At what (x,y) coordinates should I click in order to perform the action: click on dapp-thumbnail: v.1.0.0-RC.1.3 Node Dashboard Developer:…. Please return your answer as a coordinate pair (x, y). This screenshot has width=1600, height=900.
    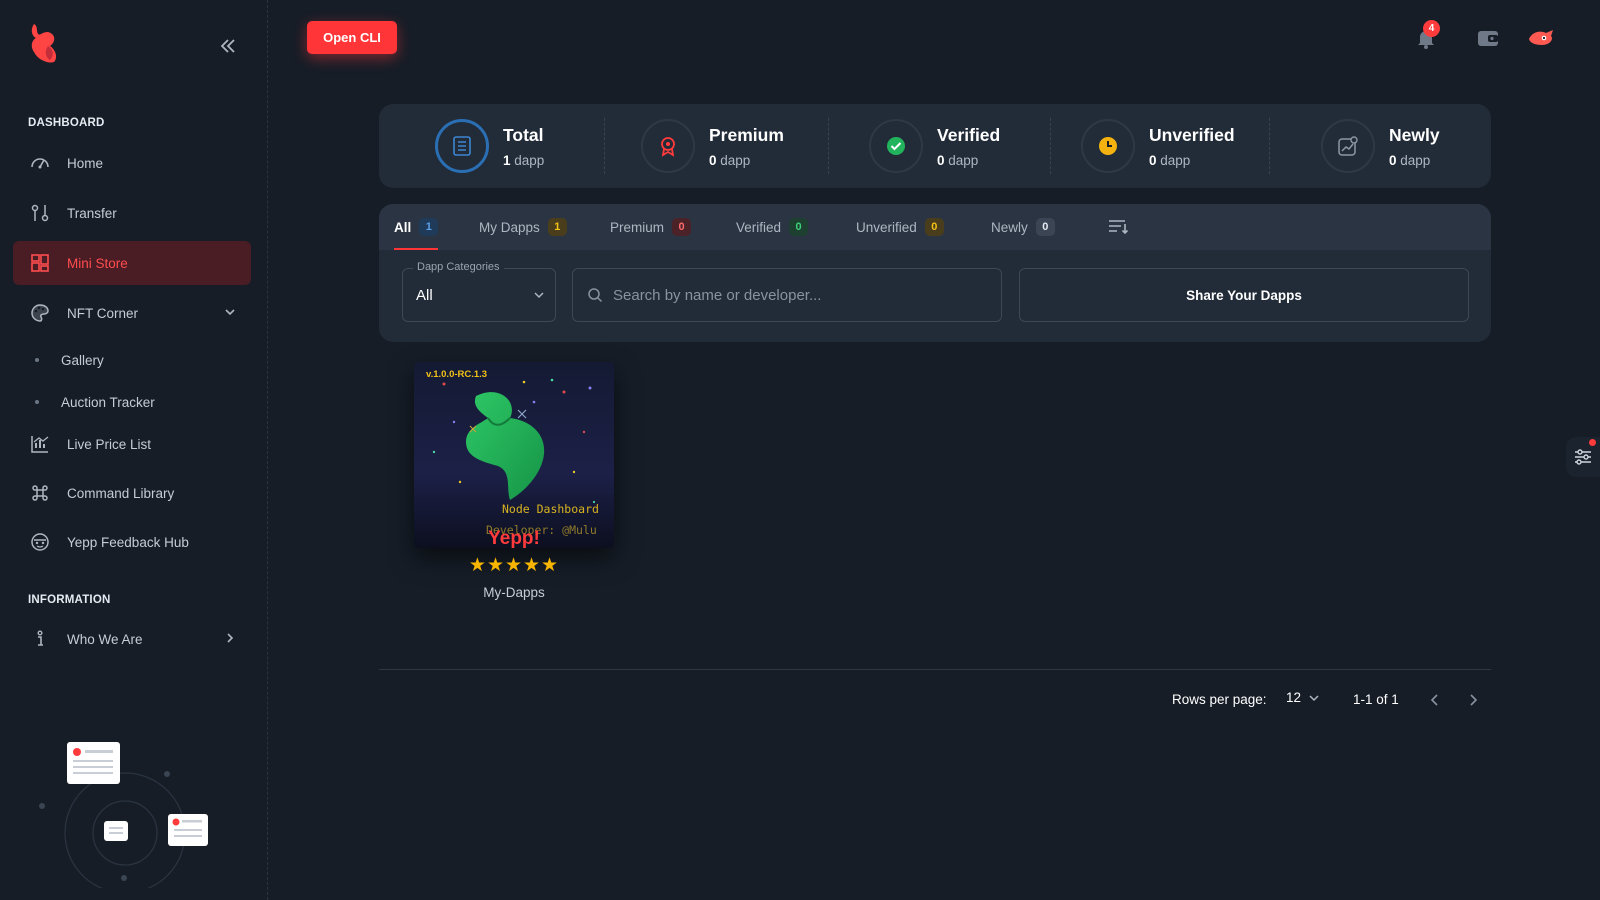
    Looking at the image, I should click on (514, 455).